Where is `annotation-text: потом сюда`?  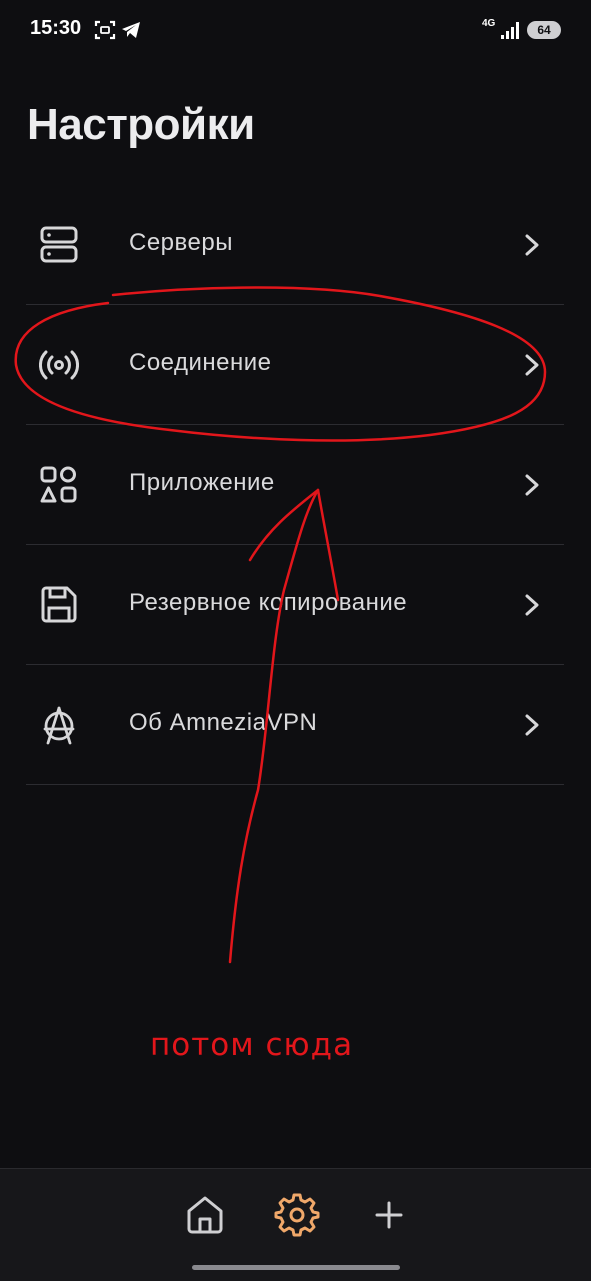 annotation-text: потом сюда is located at coordinates (252, 1045).